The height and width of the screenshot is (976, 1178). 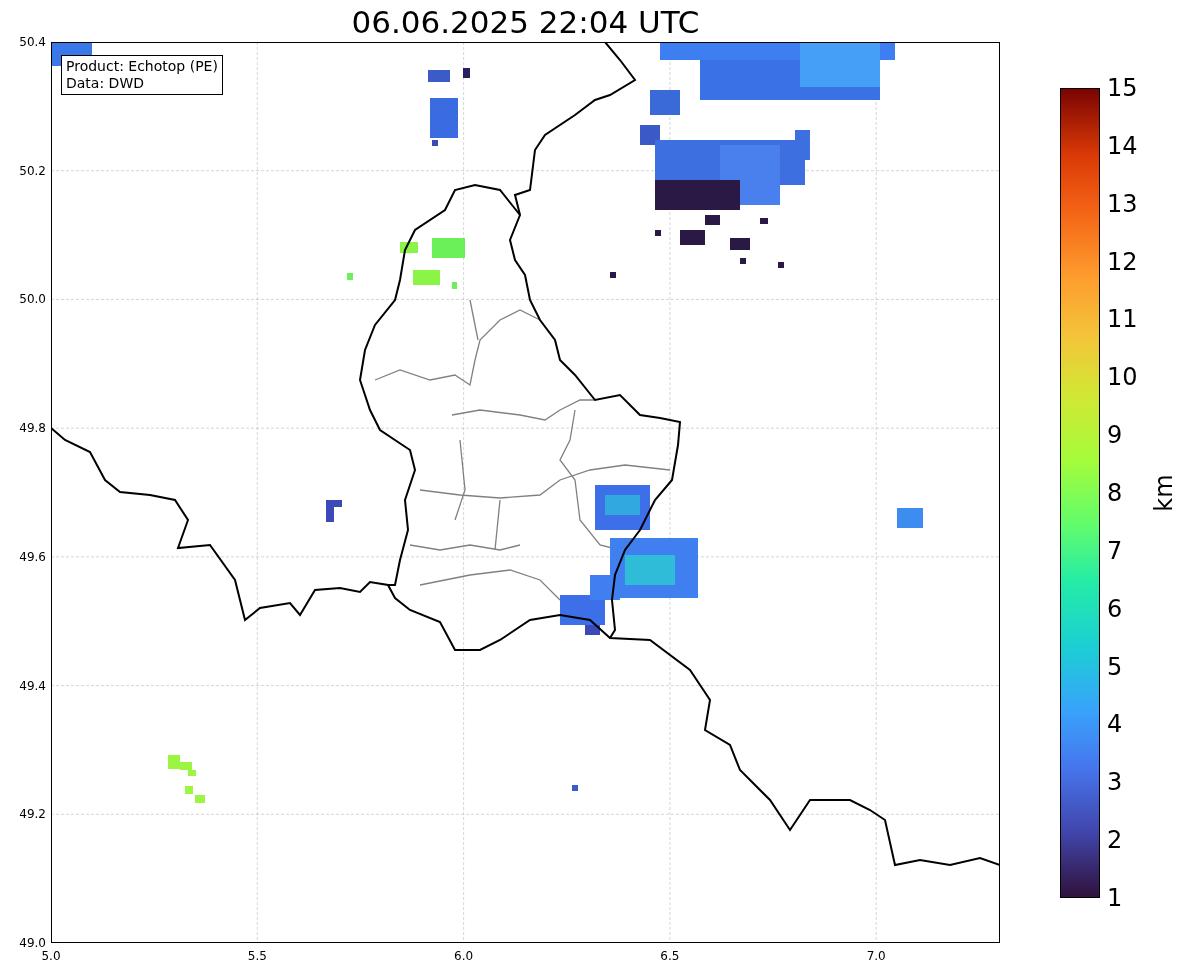 I want to click on colorbar-tick-label: 11, so click(x=1122, y=319).